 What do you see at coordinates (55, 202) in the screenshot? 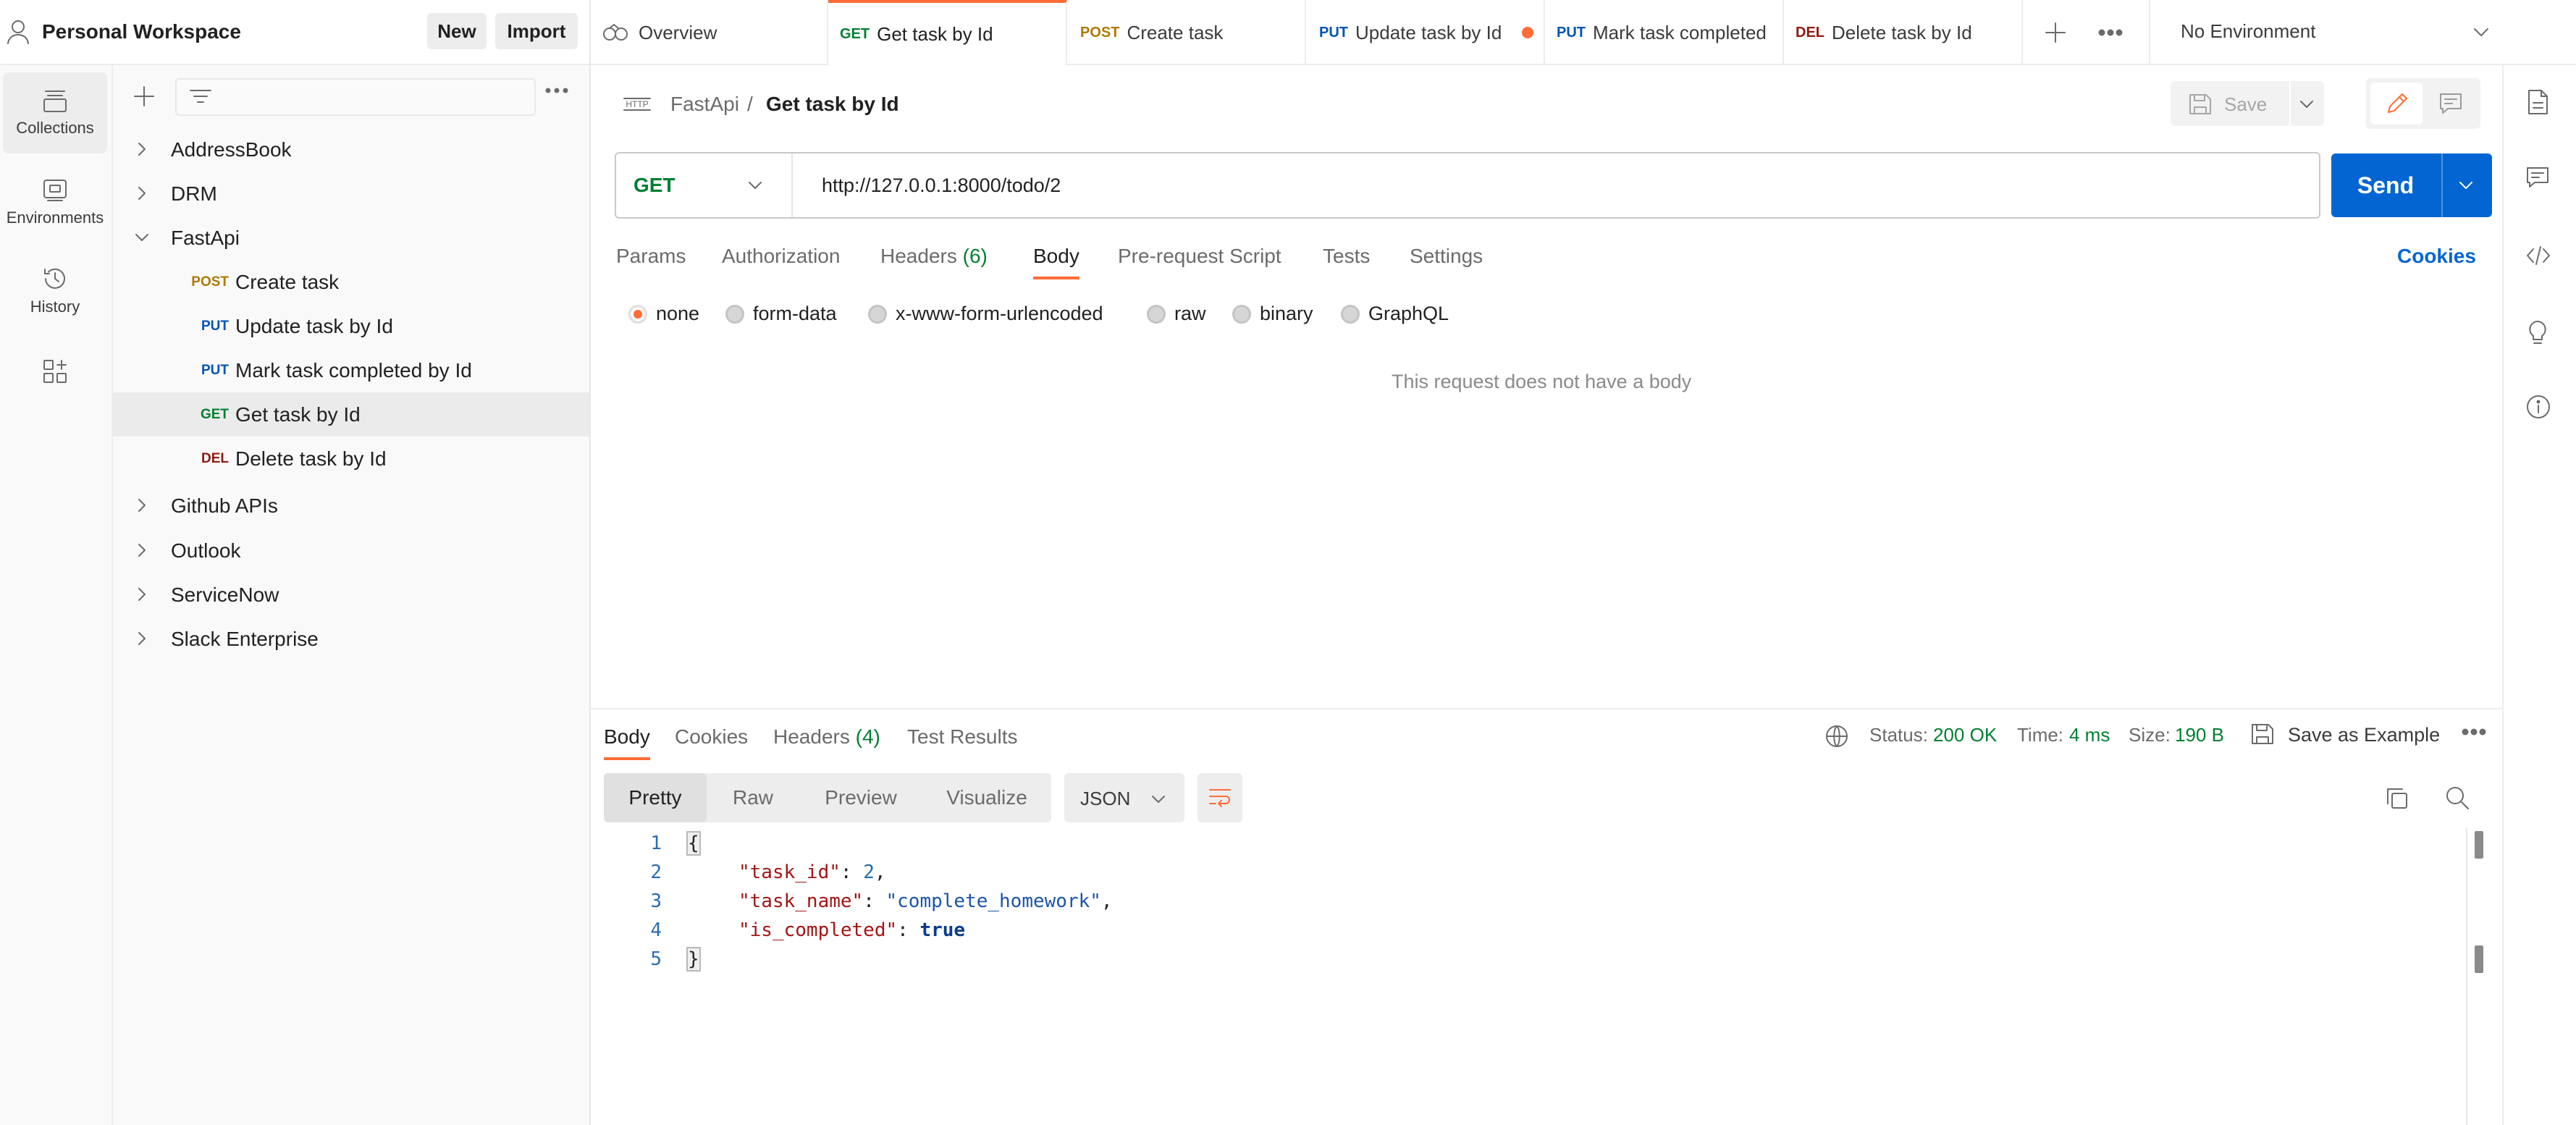
I see `rail-item-environments: Environments` at bounding box center [55, 202].